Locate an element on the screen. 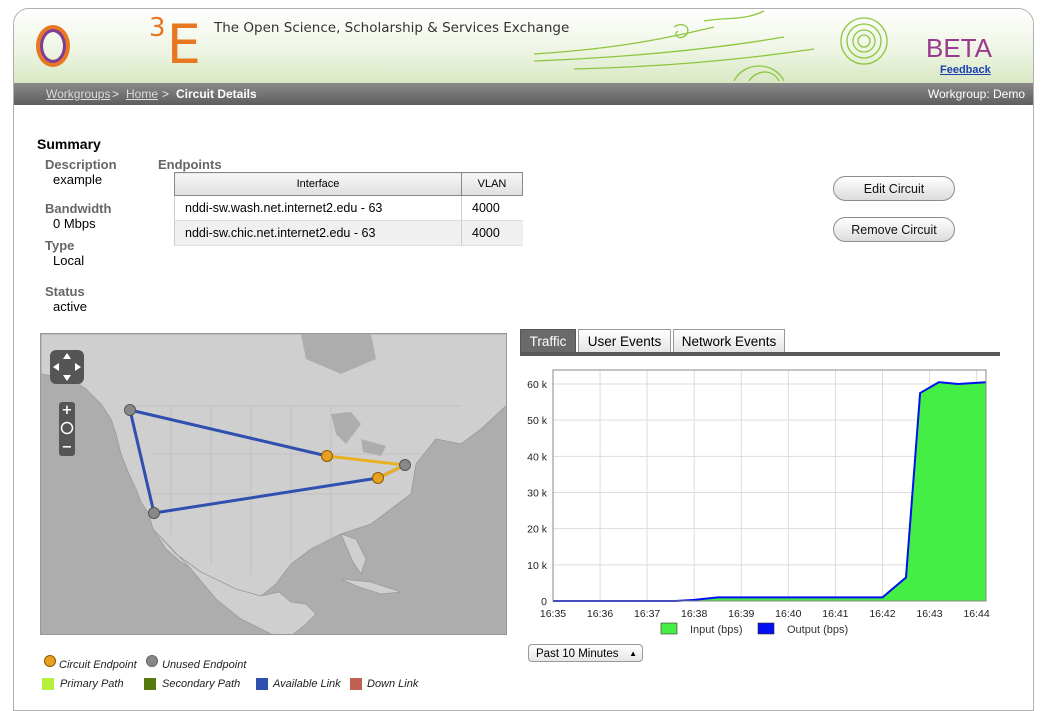  logo-e-letter: E is located at coordinates (184, 44).